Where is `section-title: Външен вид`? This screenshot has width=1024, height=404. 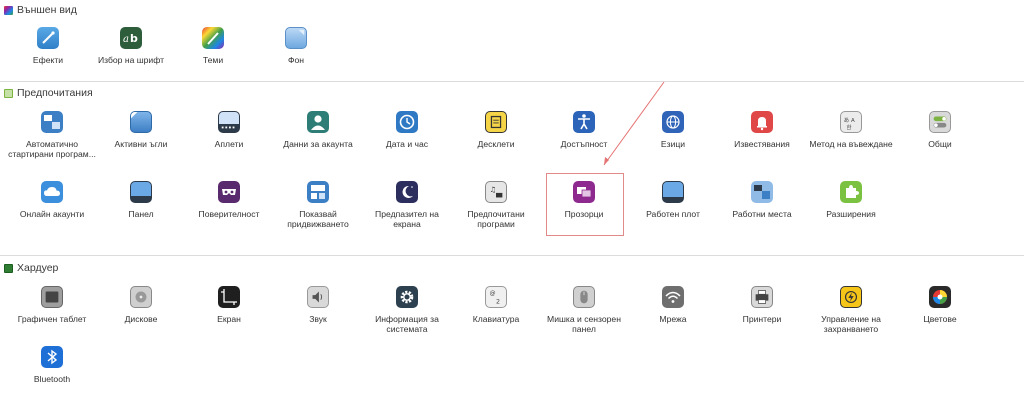 section-title: Външен вид is located at coordinates (47, 10).